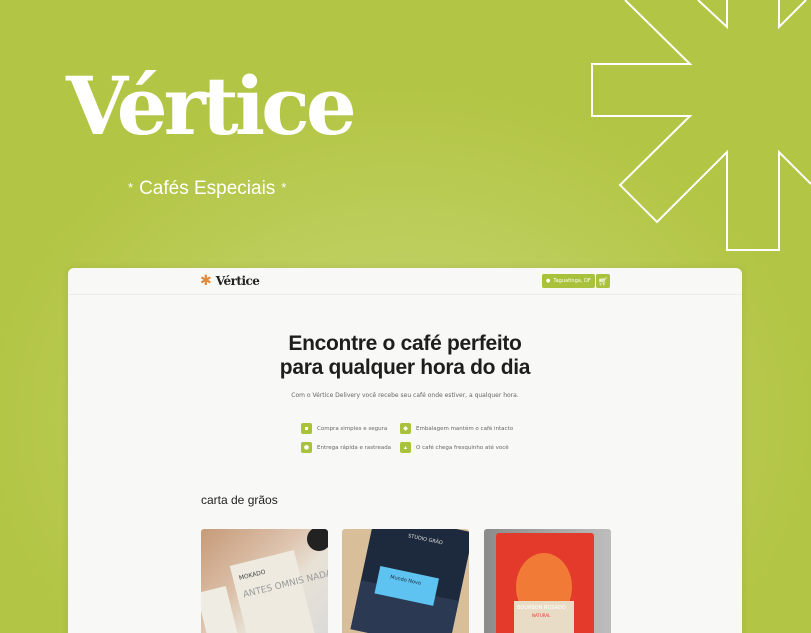  Describe the element at coordinates (541, 615) in the screenshot. I see `product-text: NATURAL` at that location.